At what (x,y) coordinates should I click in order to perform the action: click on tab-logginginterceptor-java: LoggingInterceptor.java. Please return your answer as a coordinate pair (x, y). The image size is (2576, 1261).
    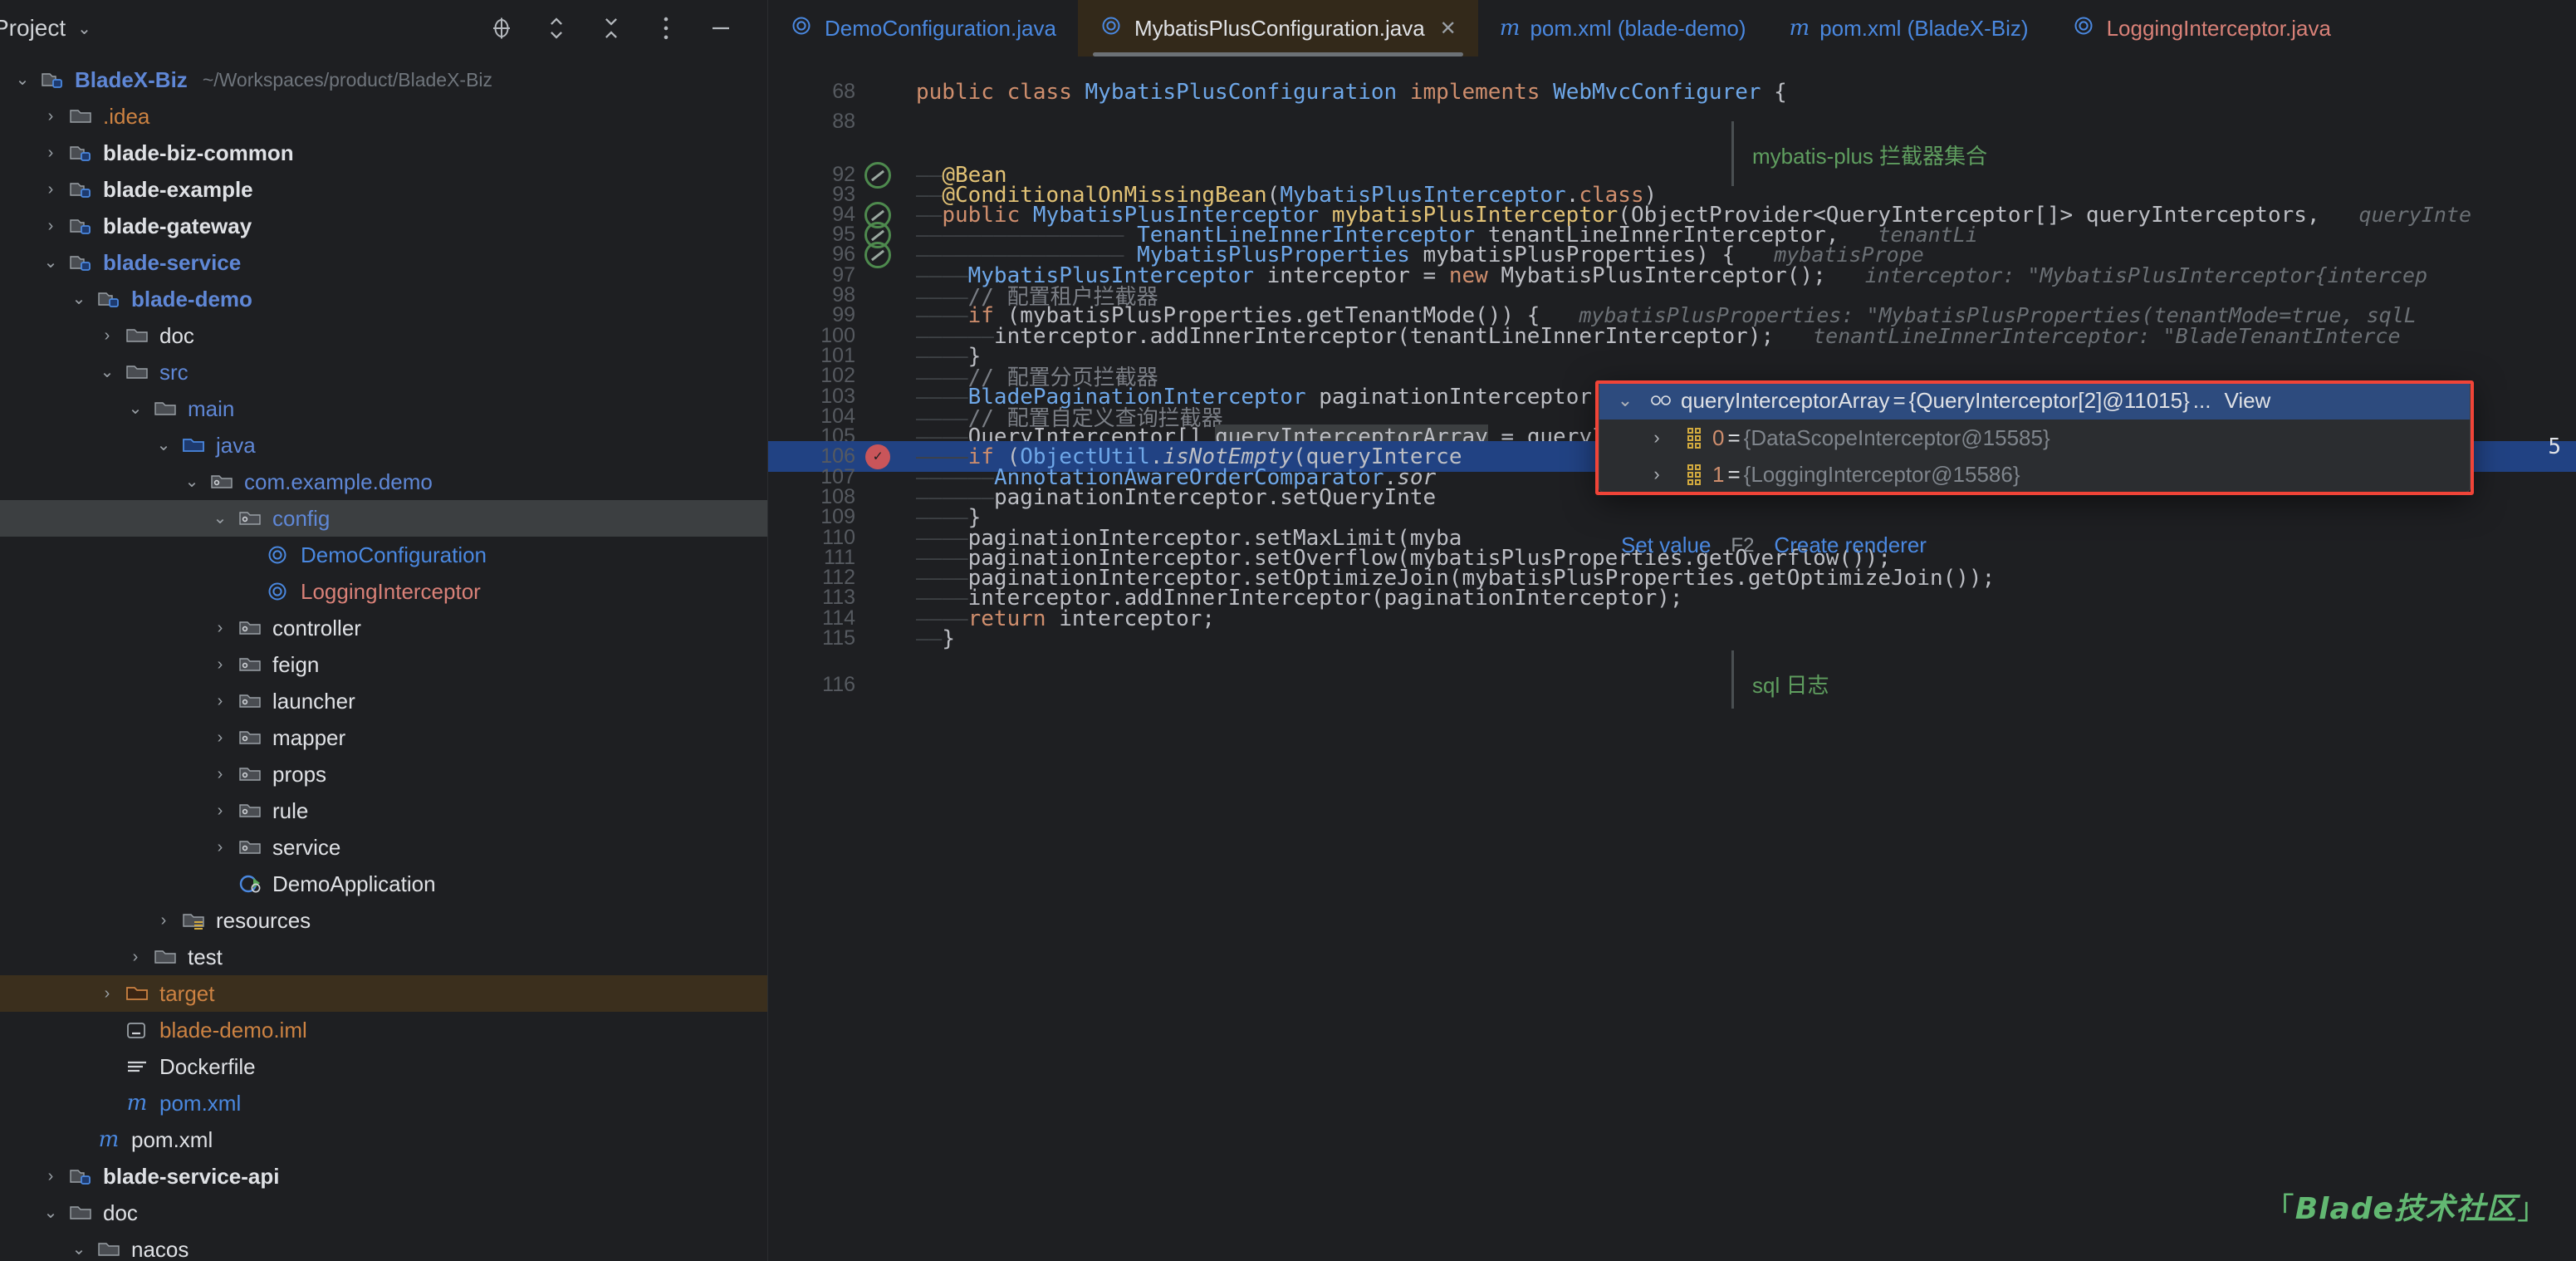
    Looking at the image, I should click on (2201, 28).